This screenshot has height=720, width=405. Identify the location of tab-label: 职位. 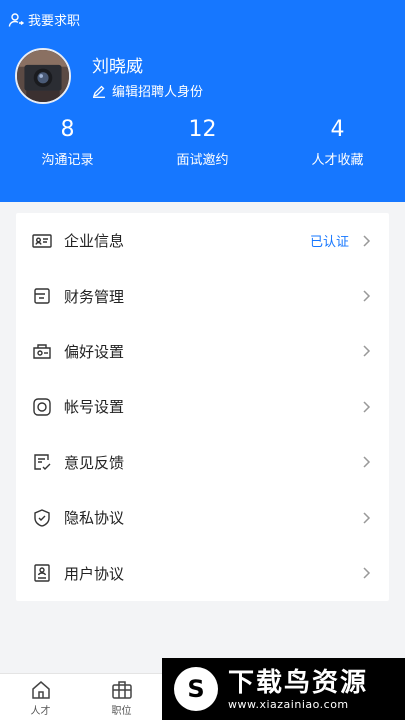
(121, 711).